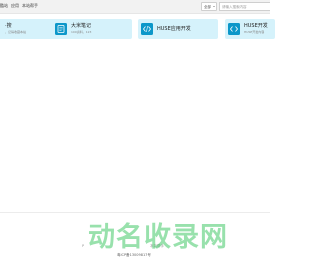 The height and width of the screenshot is (261, 320). Describe the element at coordinates (81, 32) in the screenshot. I see `card-subtitle: 100资料，123` at that location.